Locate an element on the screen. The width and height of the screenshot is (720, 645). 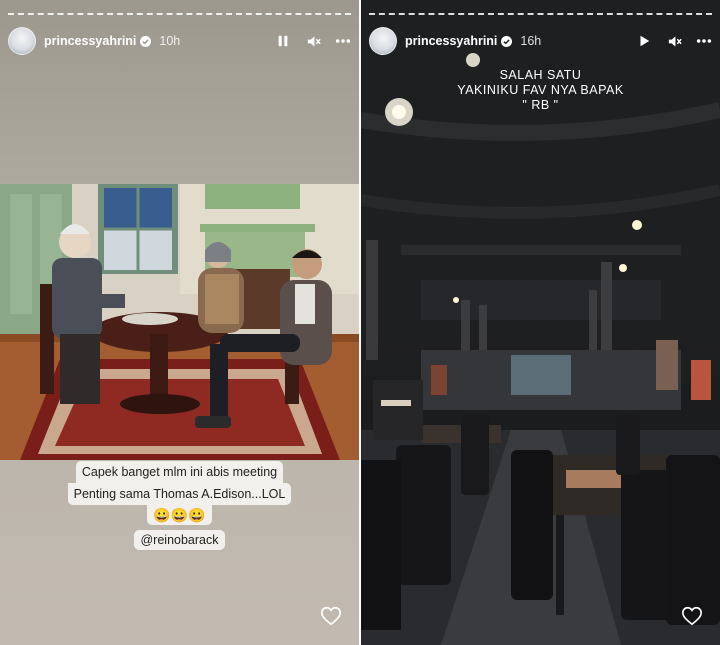
mention-sticker: @reinobarack is located at coordinates (179, 540).